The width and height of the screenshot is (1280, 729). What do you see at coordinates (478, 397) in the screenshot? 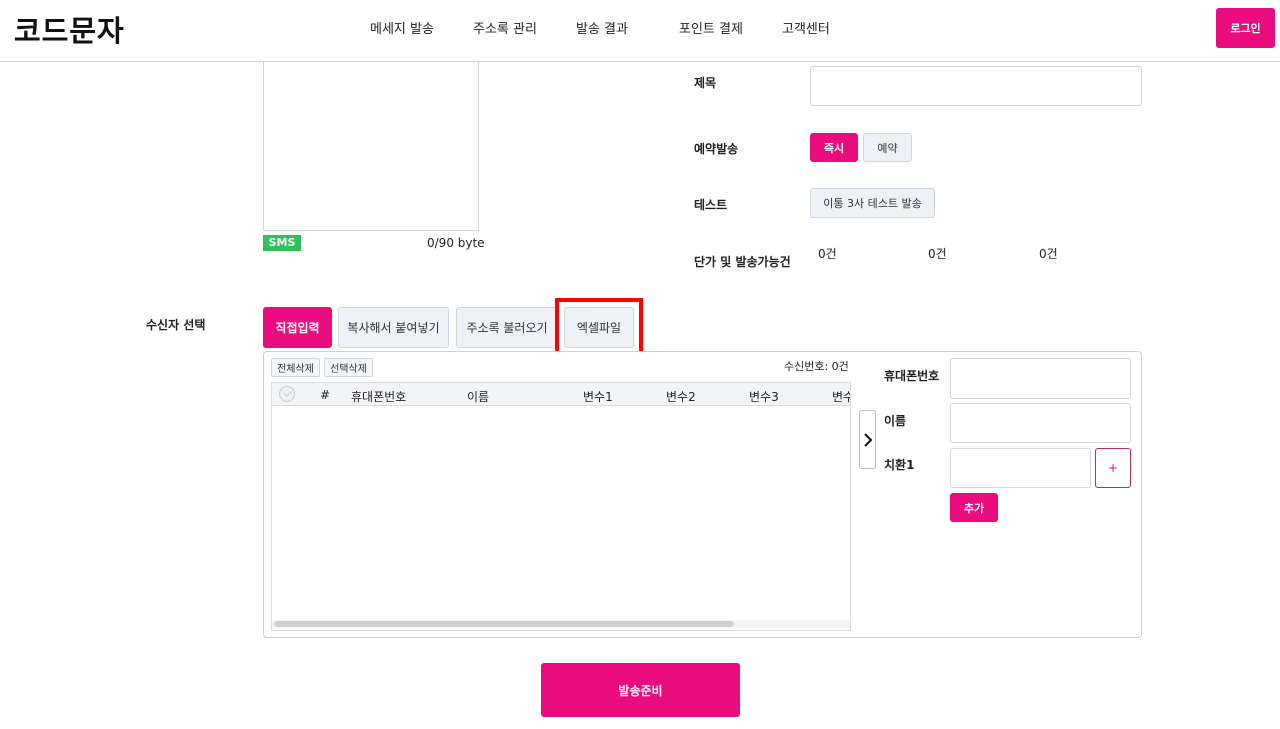
I see `column-header-name: 이름` at bounding box center [478, 397].